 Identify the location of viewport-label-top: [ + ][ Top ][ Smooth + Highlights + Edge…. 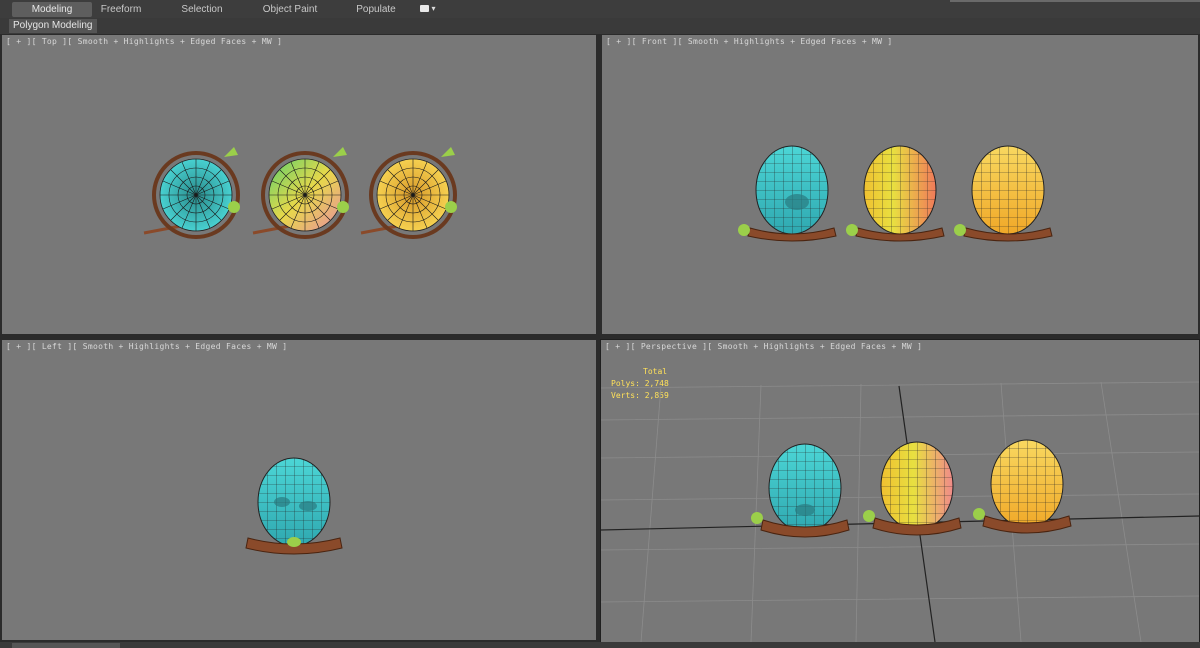
(144, 41).